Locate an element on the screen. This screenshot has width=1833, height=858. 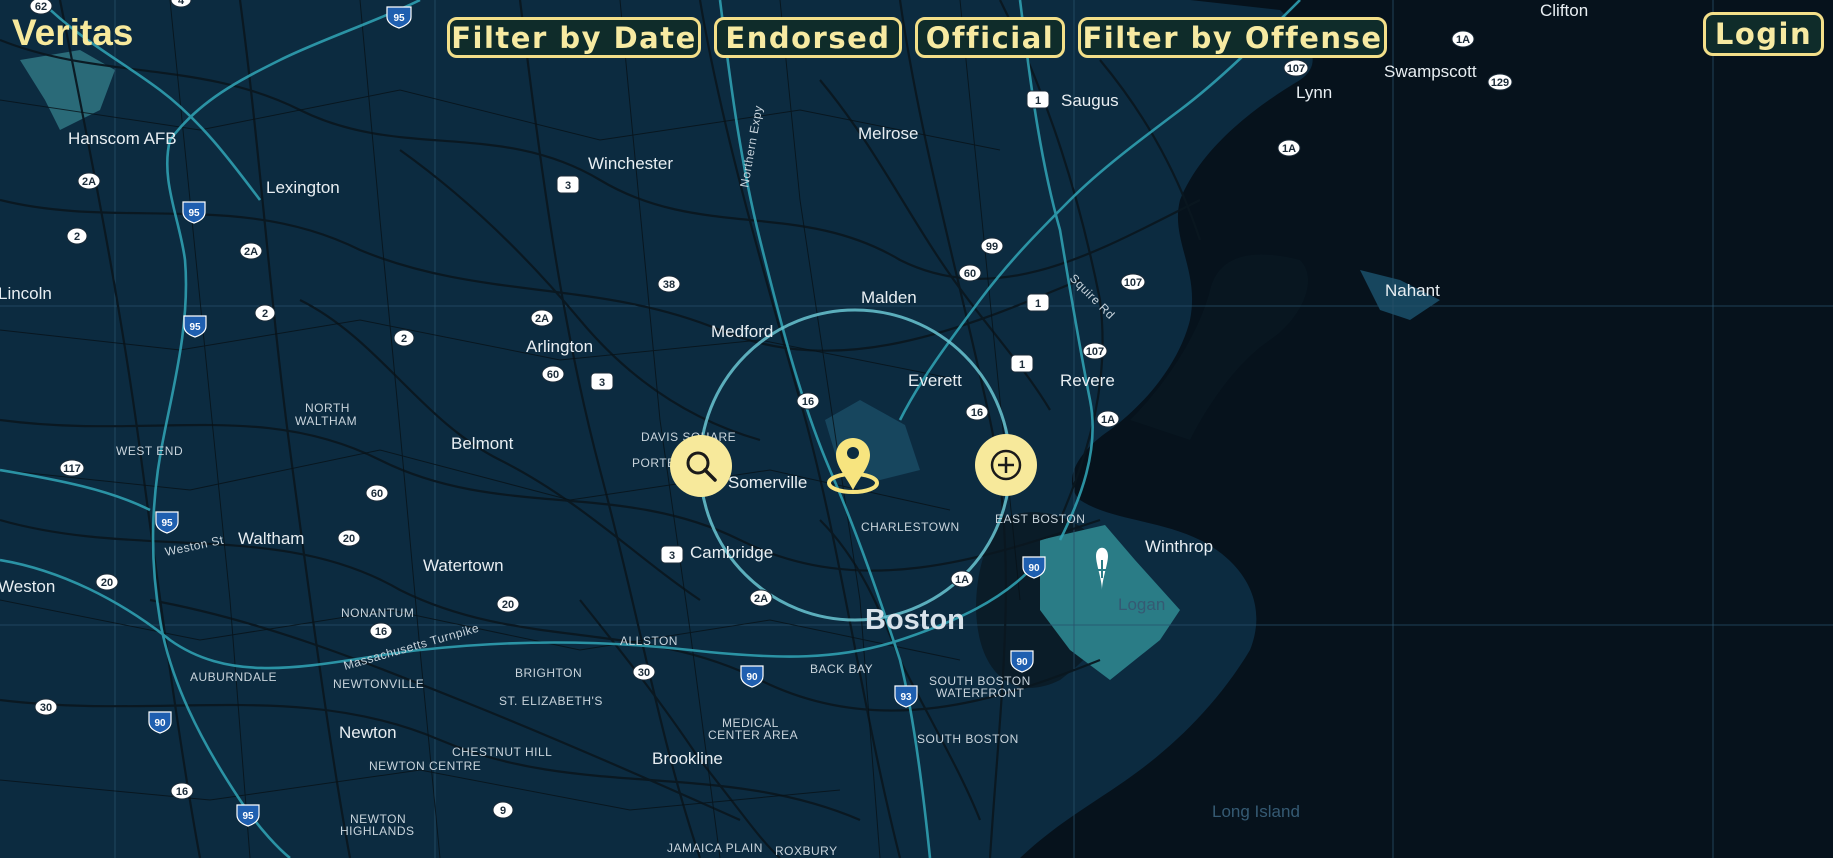
map-label-weston-st: Weston St is located at coordinates (194, 546).